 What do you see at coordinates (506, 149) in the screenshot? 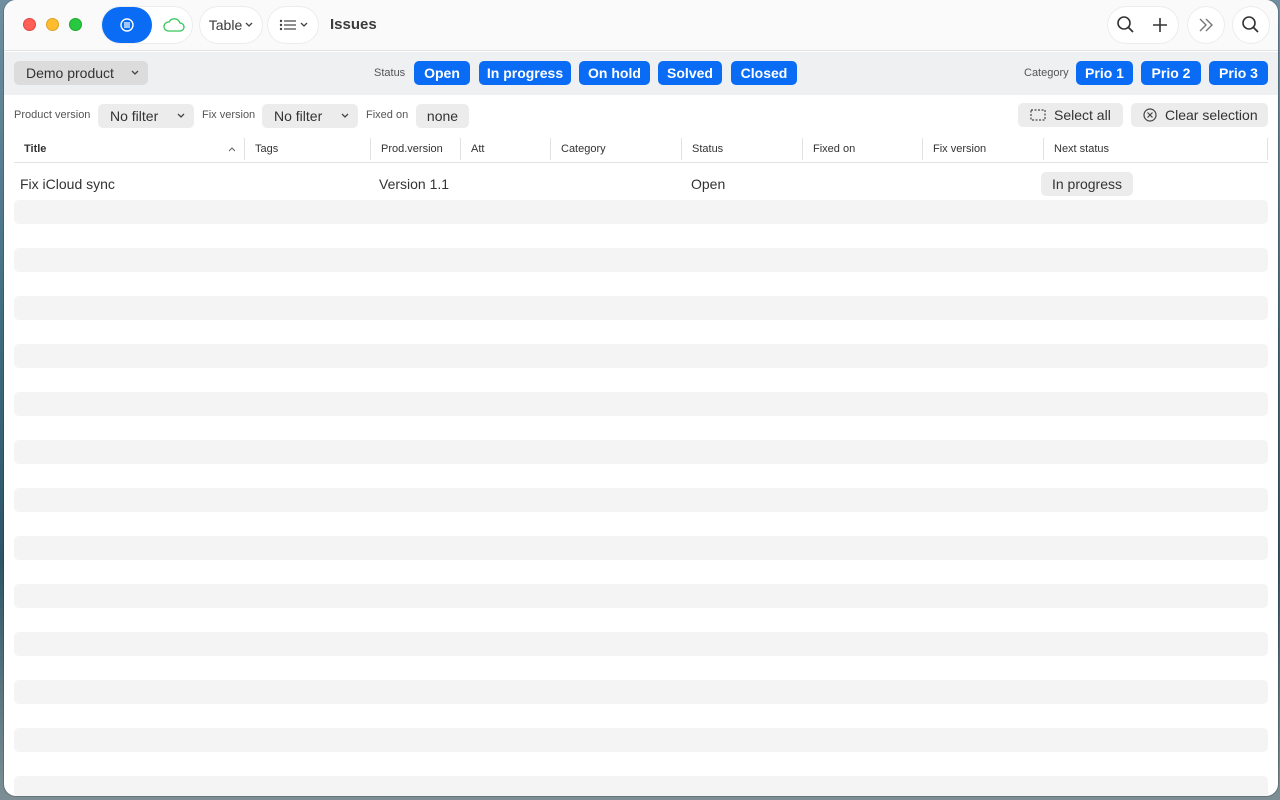
I see `column-header-att: Att` at bounding box center [506, 149].